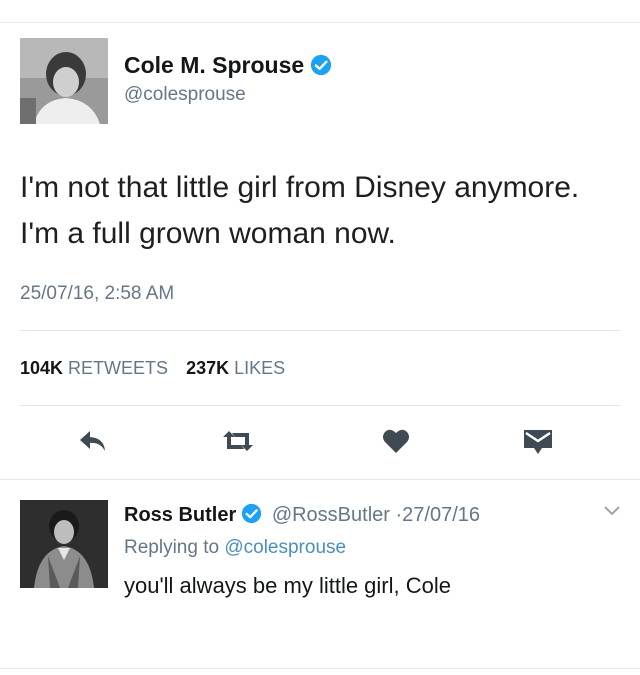 Image resolution: width=640 pixels, height=675 pixels. I want to click on retweet-button, so click(238, 441).